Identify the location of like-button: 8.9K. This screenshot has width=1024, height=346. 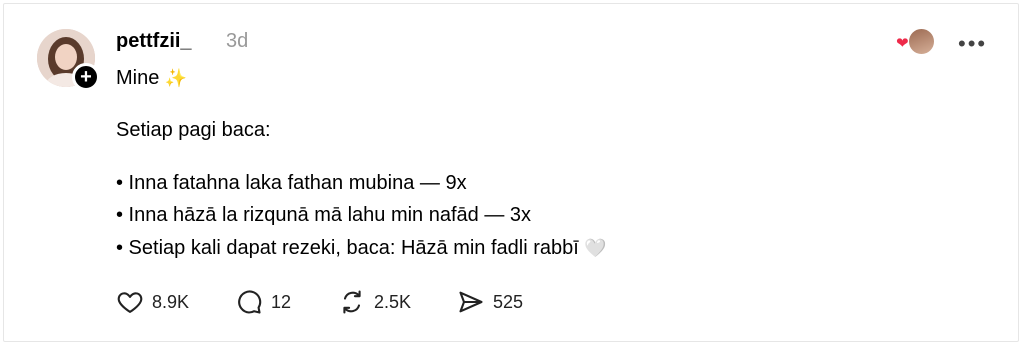
(152, 302).